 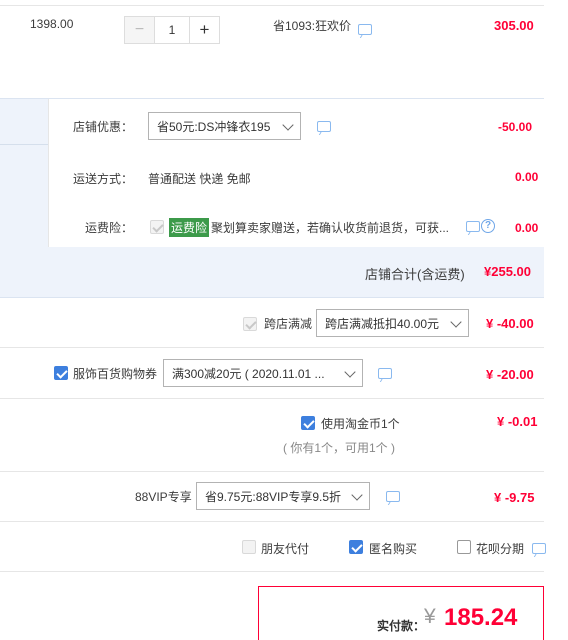 I want to click on shipping-label: 运送方式：, so click(x=103, y=179).